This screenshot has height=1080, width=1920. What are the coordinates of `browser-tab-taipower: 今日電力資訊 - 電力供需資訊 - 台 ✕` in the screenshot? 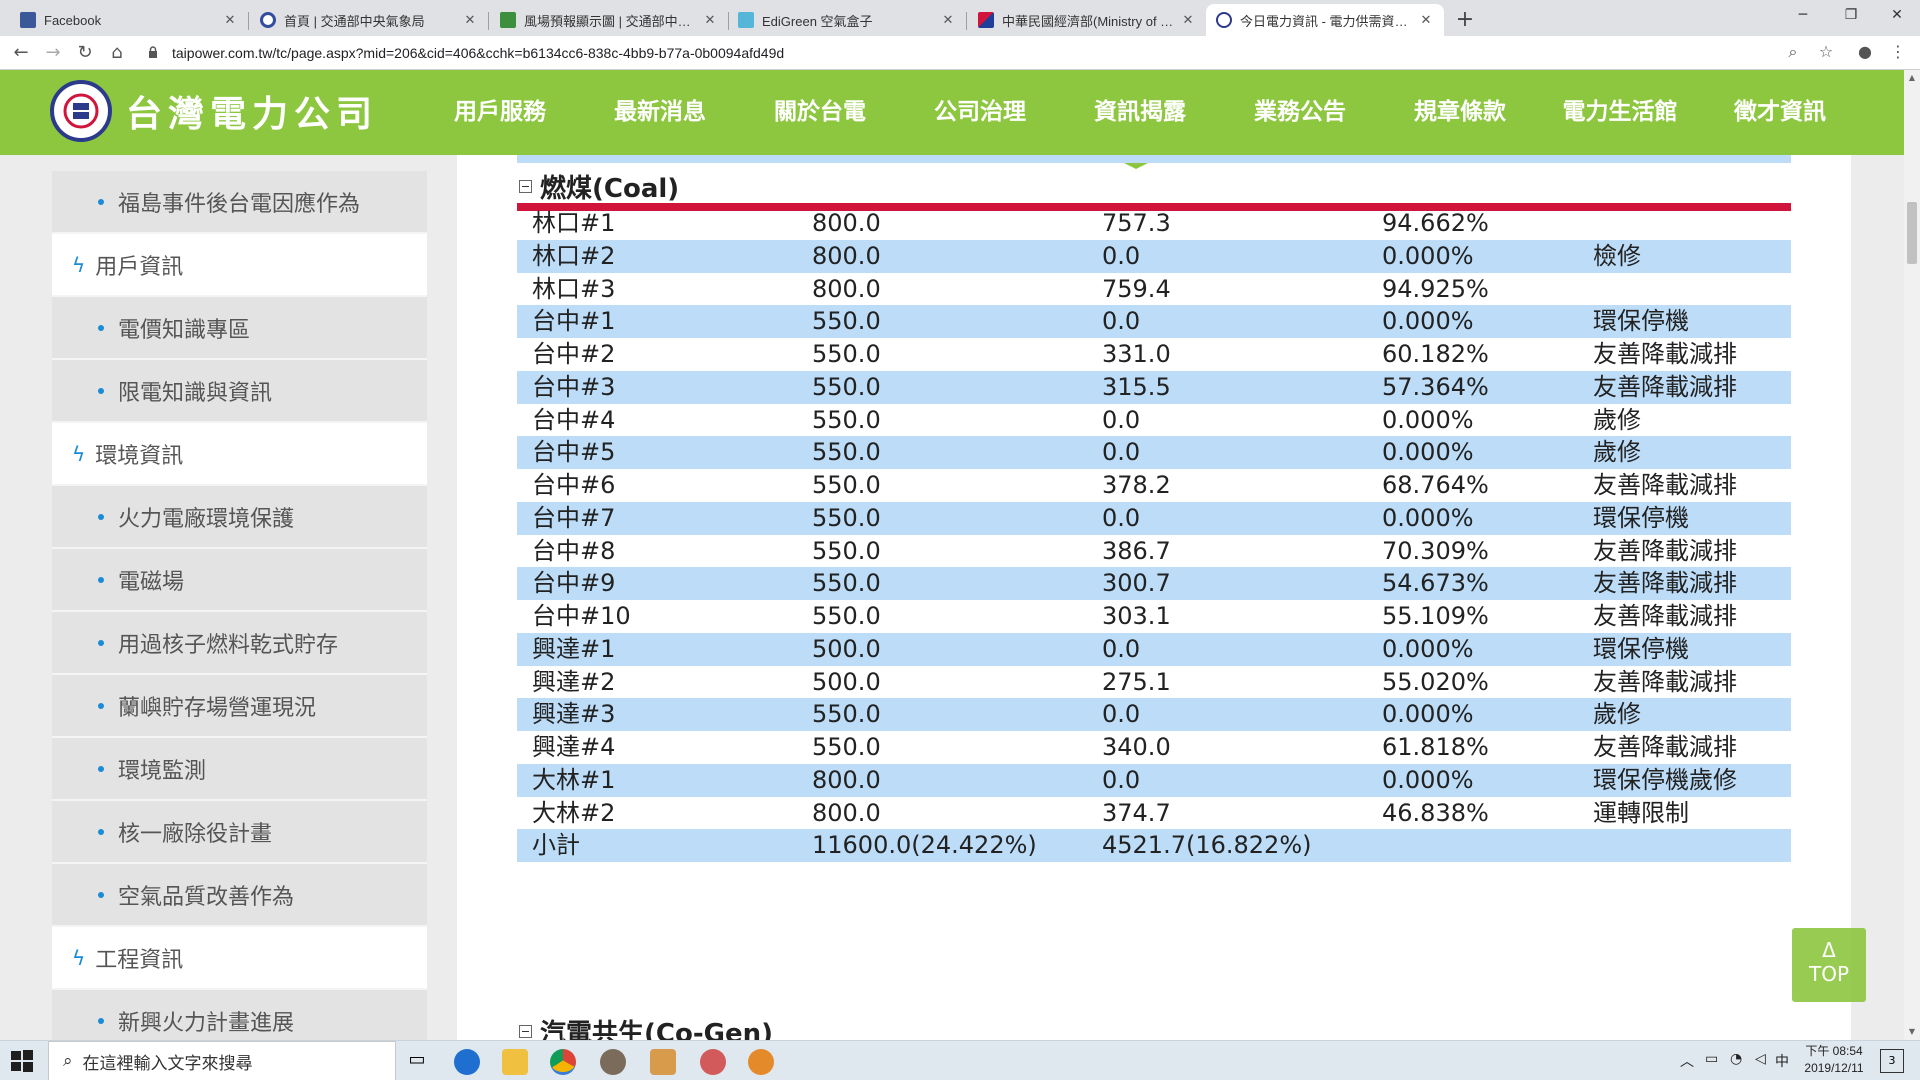 It's located at (1325, 20).